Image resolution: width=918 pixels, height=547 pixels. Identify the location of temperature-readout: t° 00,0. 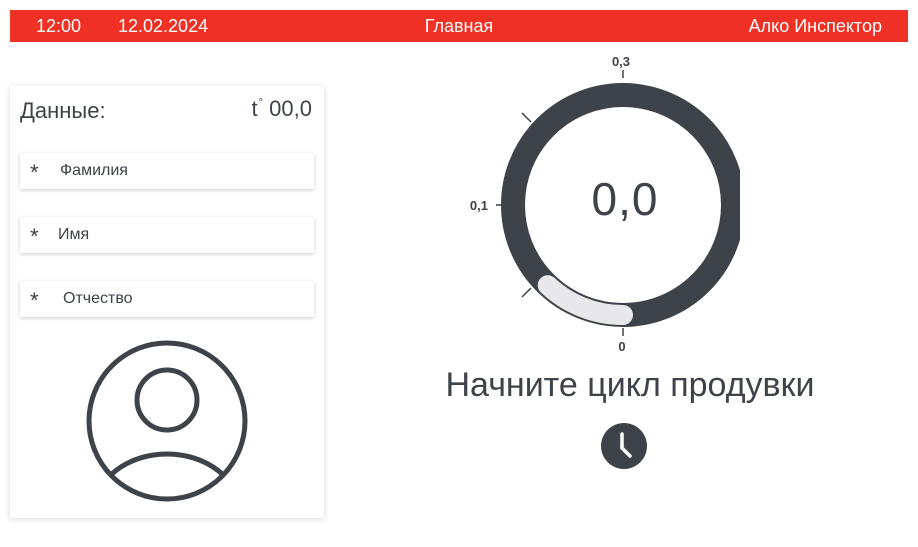
(282, 109).